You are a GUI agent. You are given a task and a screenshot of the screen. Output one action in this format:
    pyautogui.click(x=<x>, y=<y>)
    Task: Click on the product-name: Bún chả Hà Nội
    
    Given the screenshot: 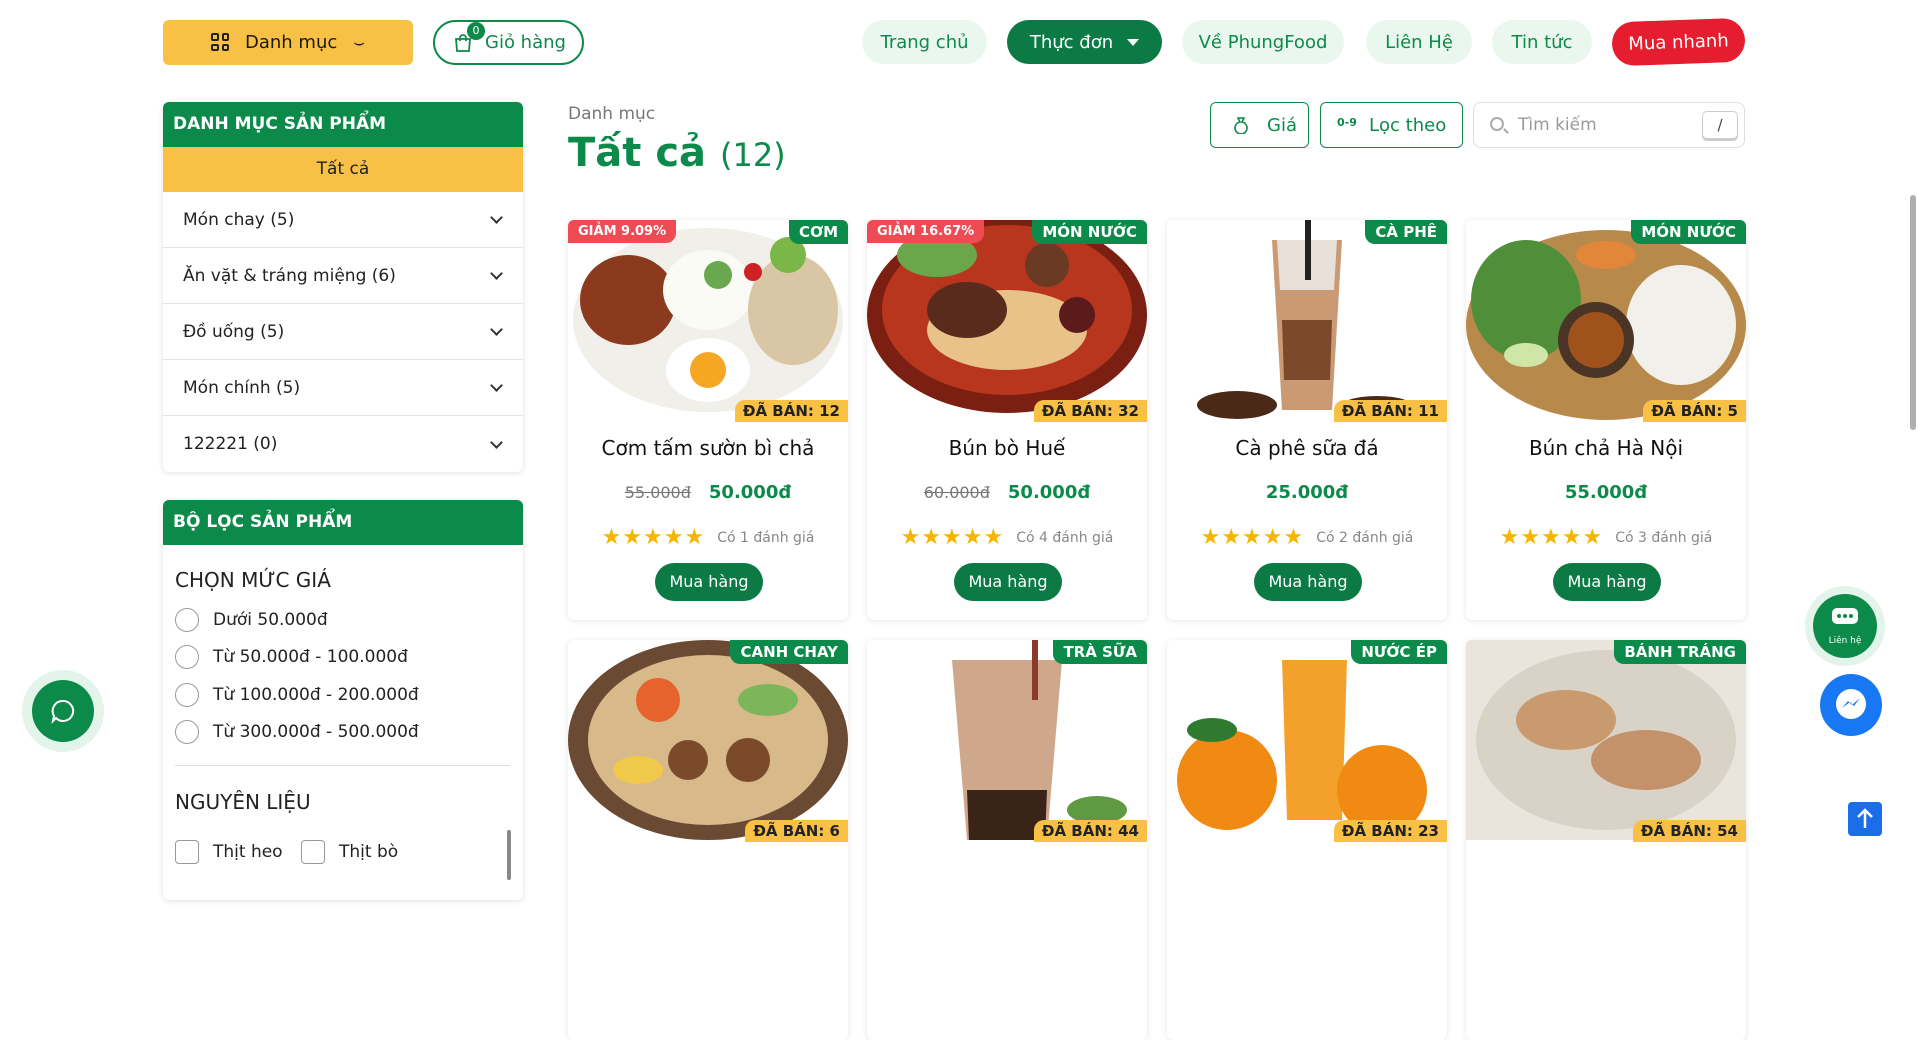 What is the action you would take?
    pyautogui.click(x=1606, y=448)
    